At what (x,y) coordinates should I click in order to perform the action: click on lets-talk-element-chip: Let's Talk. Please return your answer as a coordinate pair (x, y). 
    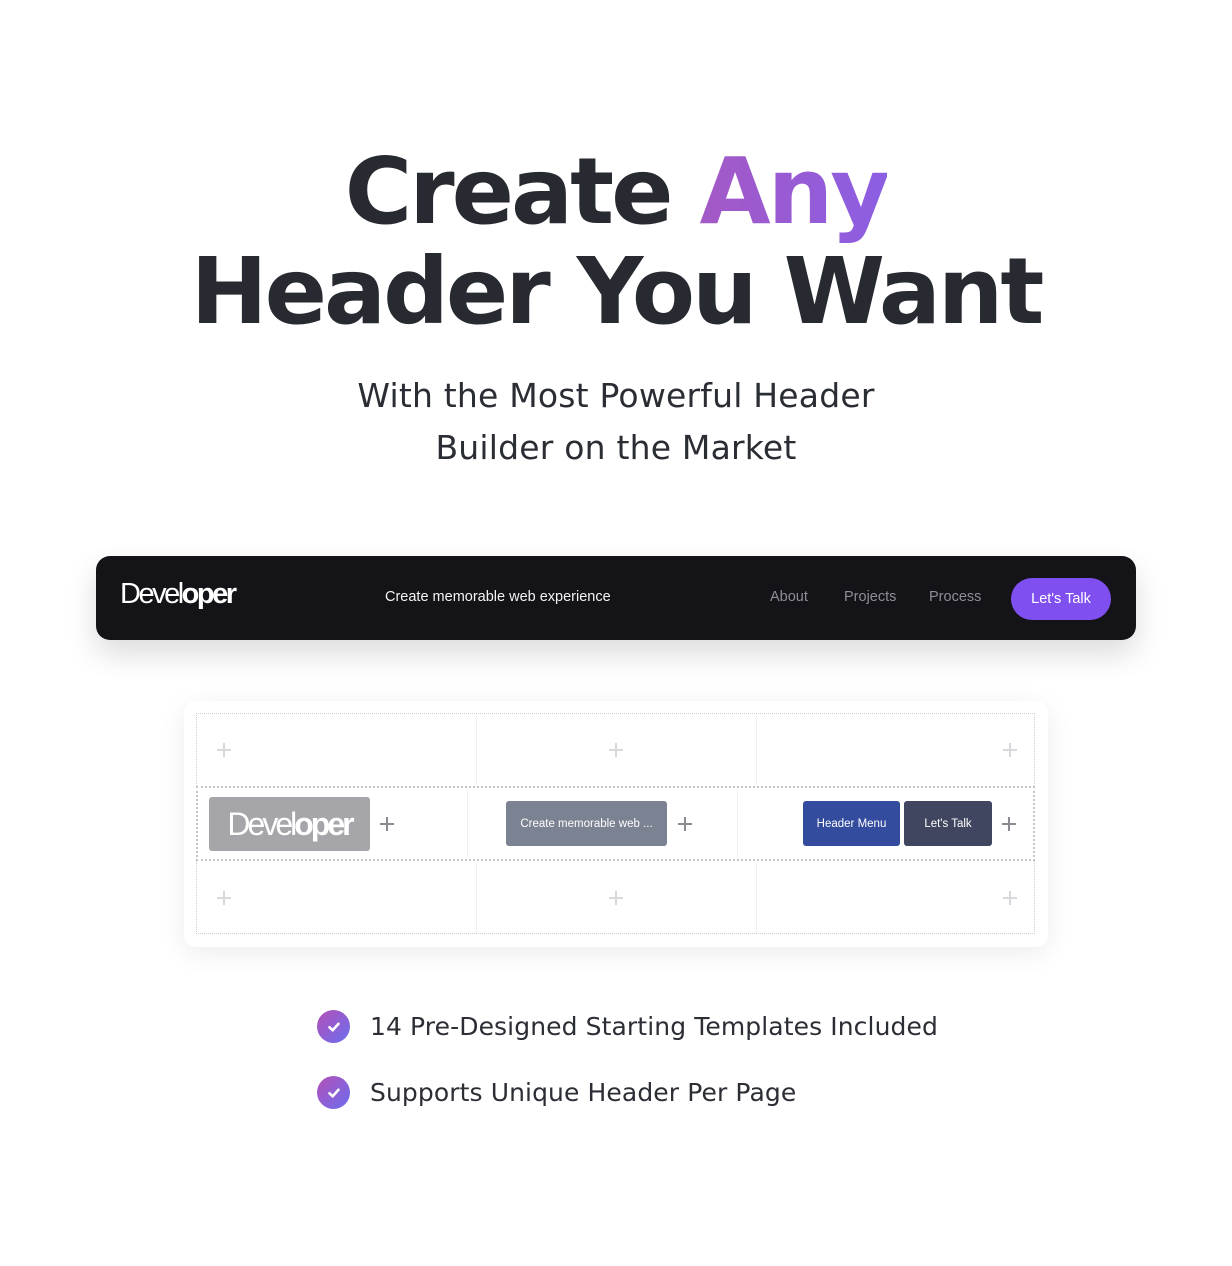
    Looking at the image, I should click on (948, 823).